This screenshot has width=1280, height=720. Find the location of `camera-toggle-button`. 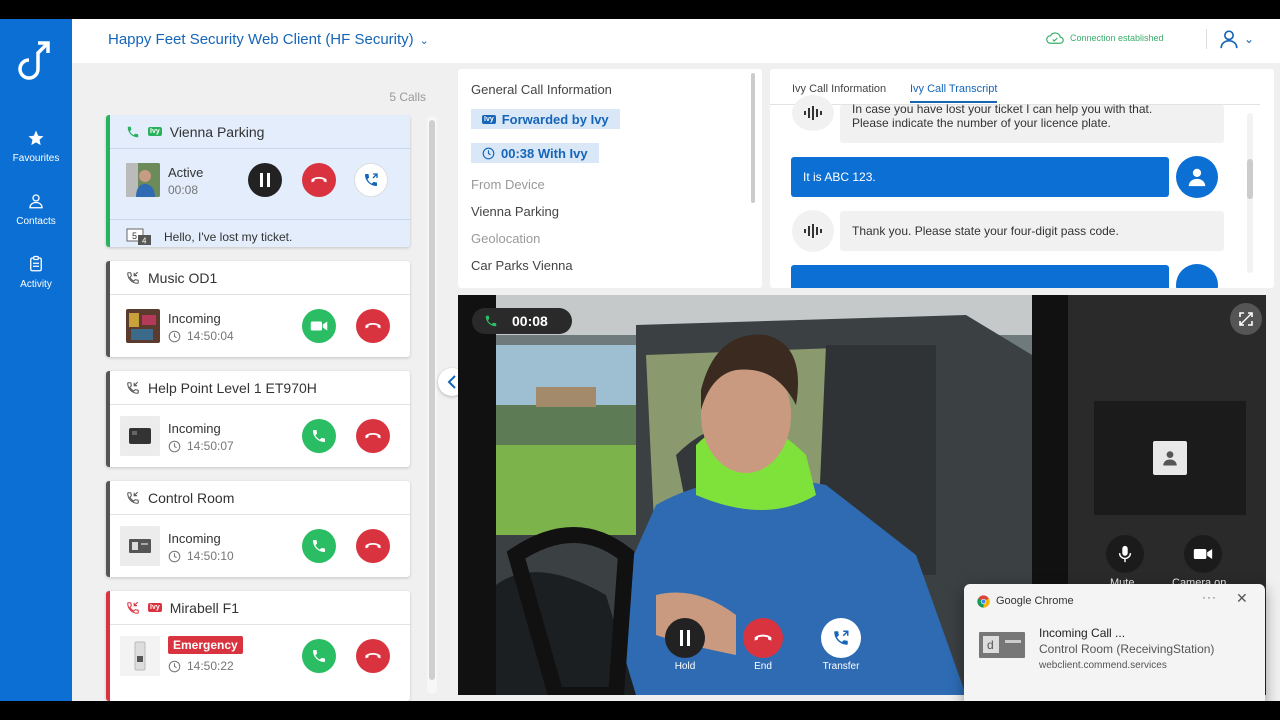

camera-toggle-button is located at coordinates (1203, 554).